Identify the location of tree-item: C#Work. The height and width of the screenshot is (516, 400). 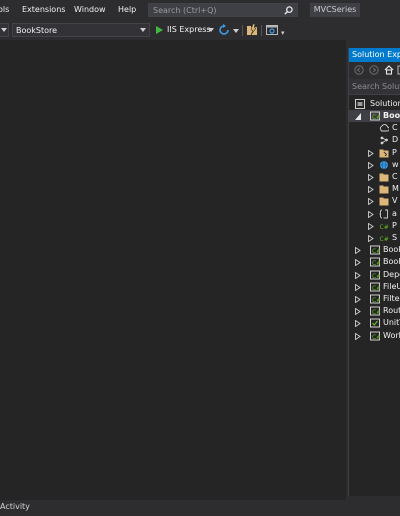
(374, 336).